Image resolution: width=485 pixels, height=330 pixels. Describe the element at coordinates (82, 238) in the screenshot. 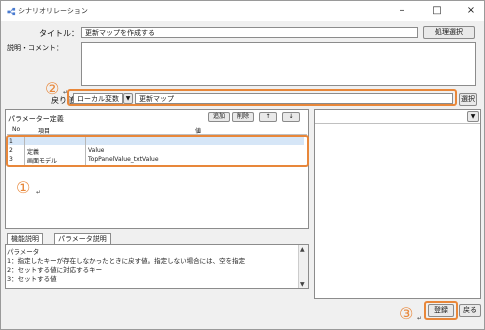

I see `tab-param-desc: パラメータ説明` at that location.